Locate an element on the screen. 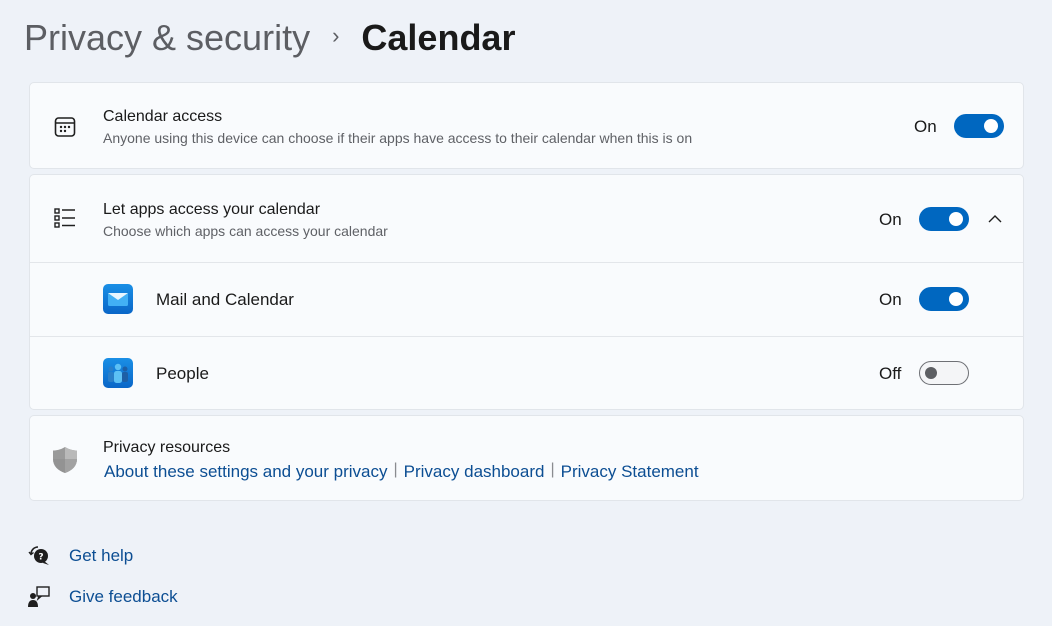  let-apps-access-title: Let apps access your calendar is located at coordinates (212, 209).